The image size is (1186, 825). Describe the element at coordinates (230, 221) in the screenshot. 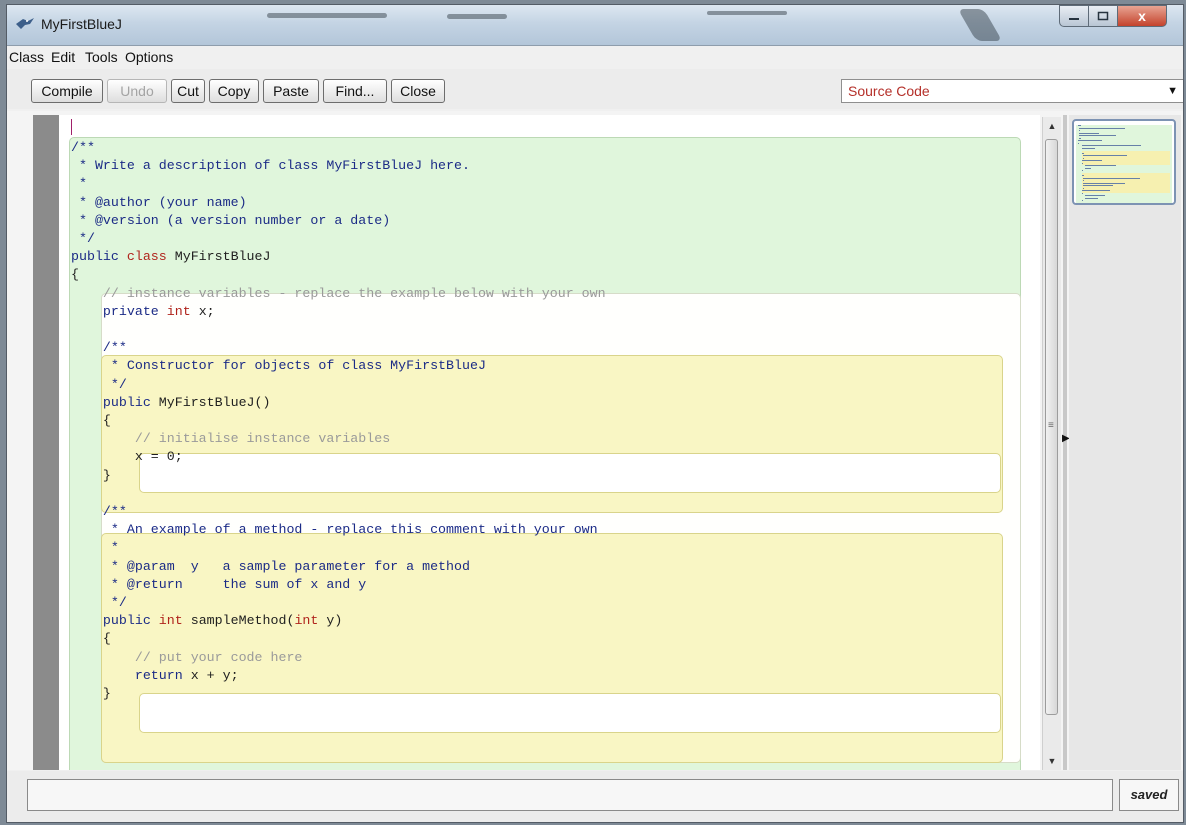

I see `code-line: * @version (a version number or a date)` at that location.